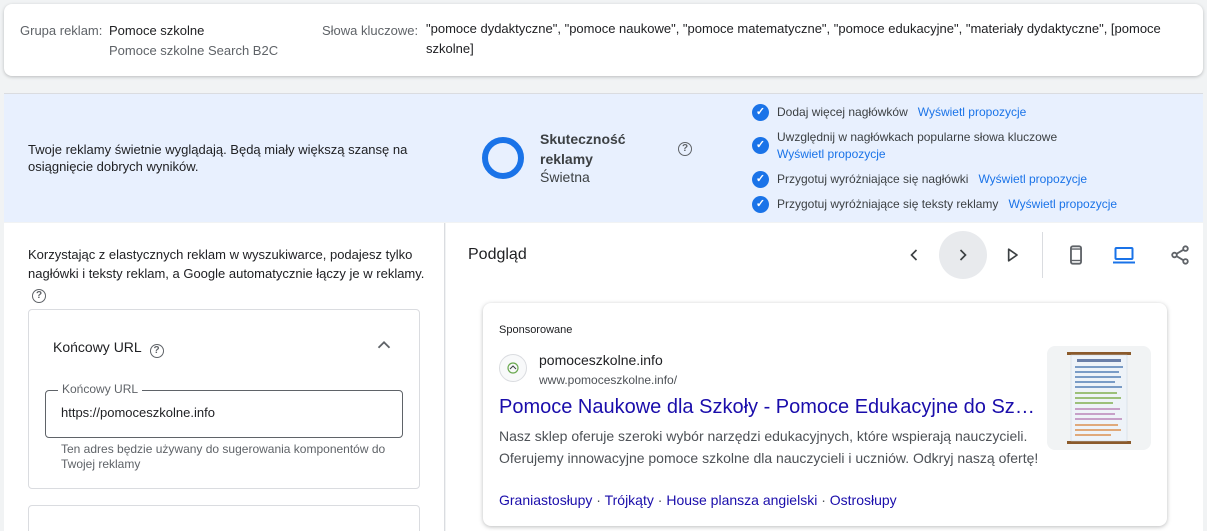 The height and width of the screenshot is (531, 1207). Describe the element at coordinates (1099, 398) in the screenshot. I see `ad-image-thumbnail` at that location.